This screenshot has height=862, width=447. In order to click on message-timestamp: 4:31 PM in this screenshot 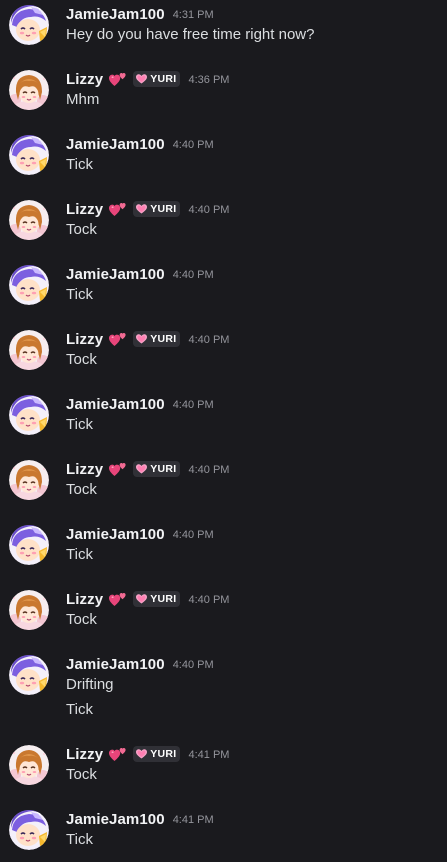, I will do `click(193, 14)`.